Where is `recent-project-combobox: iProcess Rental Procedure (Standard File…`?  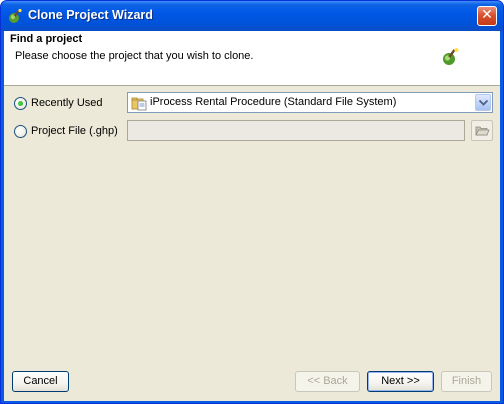
recent-project-combobox: iProcess Rental Procedure (Standard File… is located at coordinates (310, 102).